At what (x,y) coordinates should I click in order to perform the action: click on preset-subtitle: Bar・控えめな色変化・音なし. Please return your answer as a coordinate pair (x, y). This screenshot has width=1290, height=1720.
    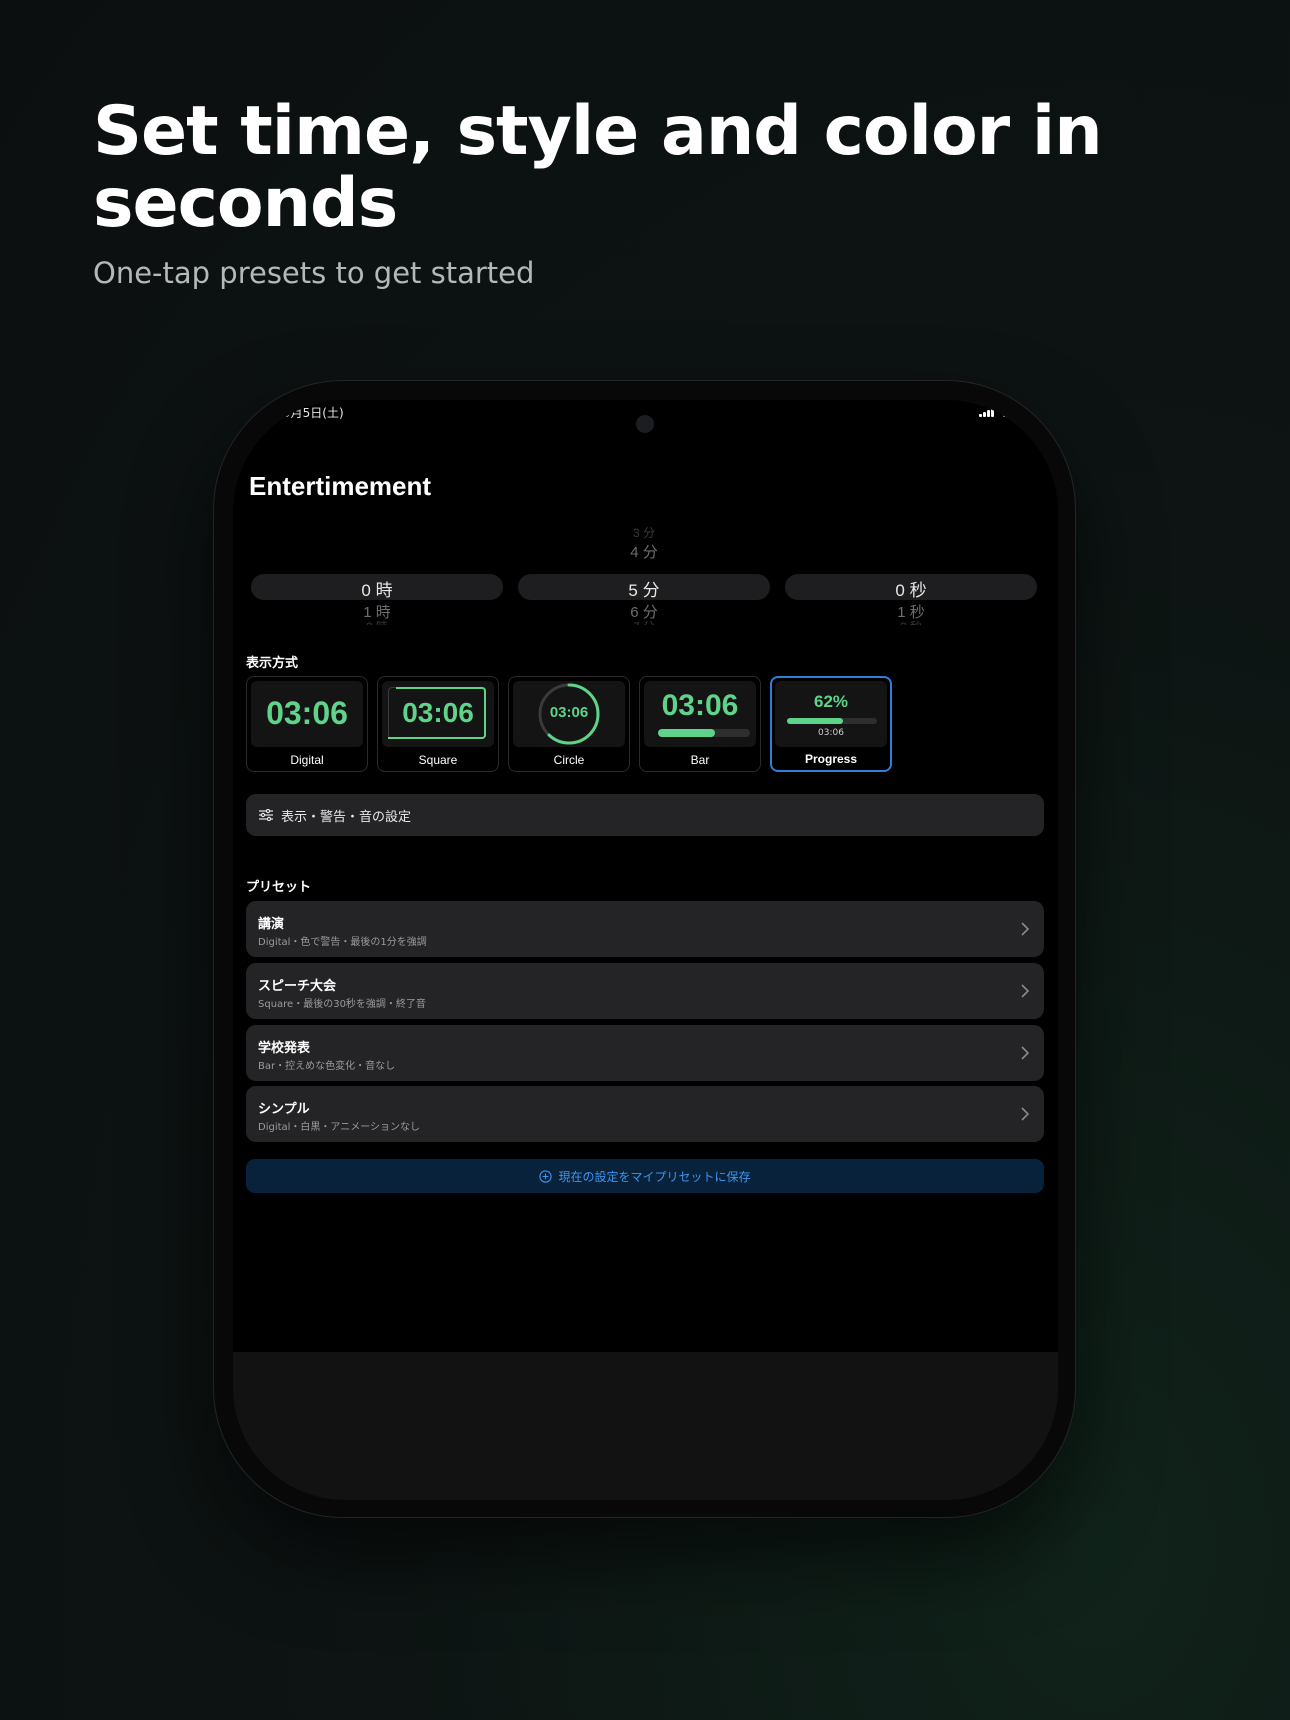
    Looking at the image, I should click on (327, 1066).